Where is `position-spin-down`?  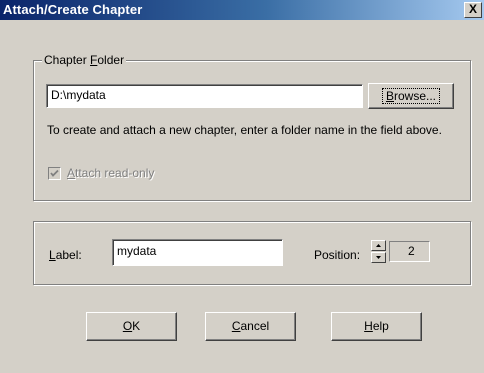 position-spin-down is located at coordinates (378, 257).